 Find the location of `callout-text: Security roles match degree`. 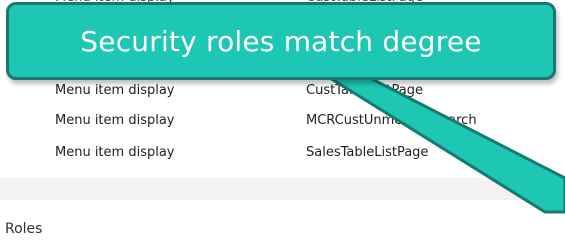

callout-text: Security roles match degree is located at coordinates (281, 41).